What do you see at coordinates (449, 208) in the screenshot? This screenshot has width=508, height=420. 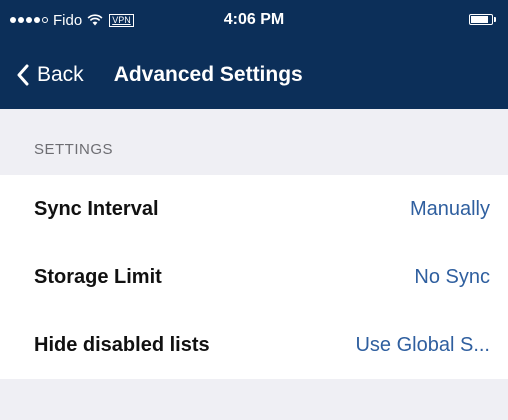 I see `setting-value: Manually` at bounding box center [449, 208].